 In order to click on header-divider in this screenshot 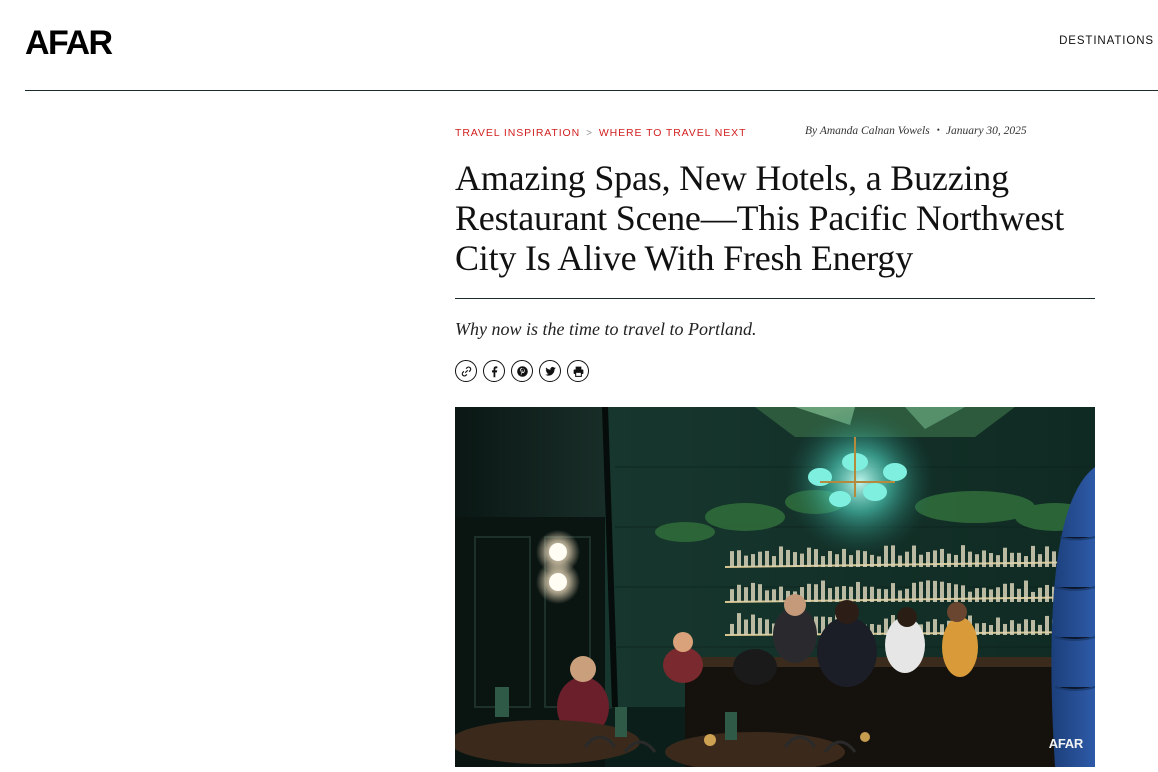, I will do `click(591, 90)`.